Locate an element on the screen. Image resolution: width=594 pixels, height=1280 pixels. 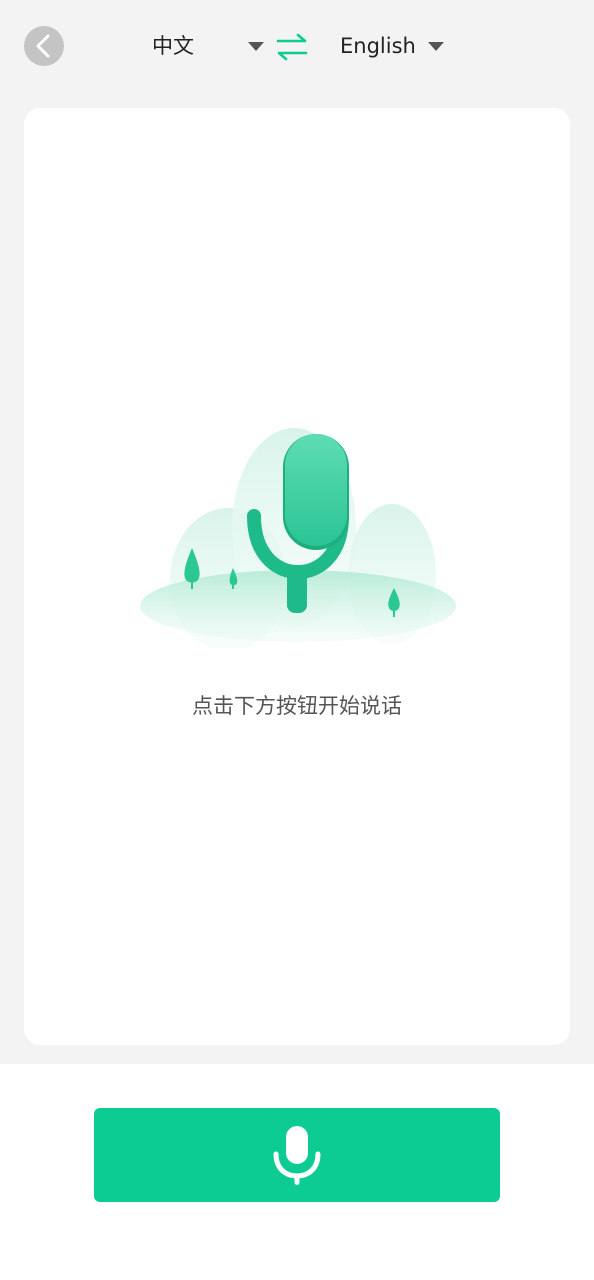
back-button is located at coordinates (44, 46).